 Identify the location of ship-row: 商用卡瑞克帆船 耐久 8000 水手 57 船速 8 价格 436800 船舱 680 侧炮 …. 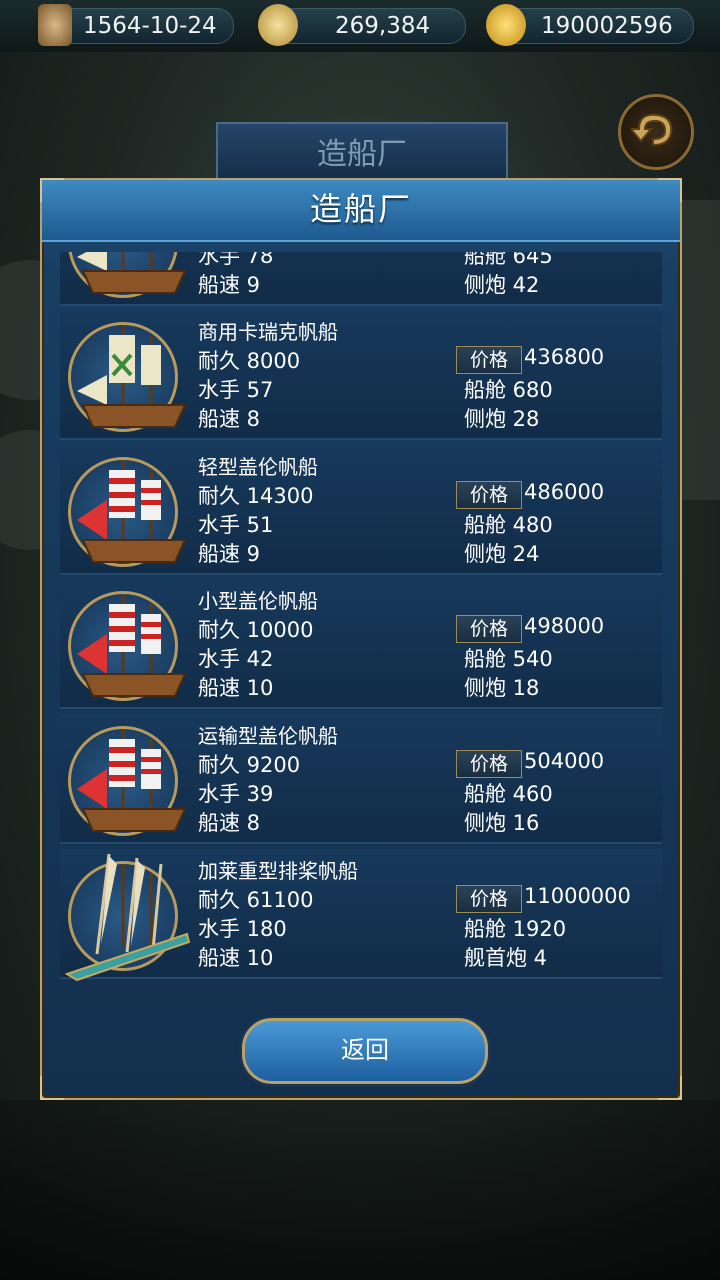
(361, 375).